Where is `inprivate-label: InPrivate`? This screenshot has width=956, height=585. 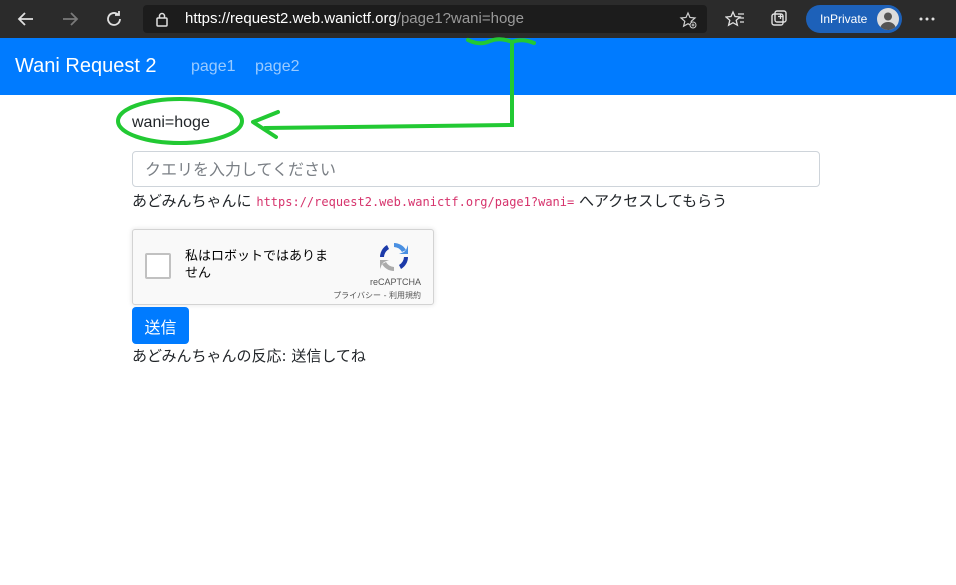 inprivate-label: InPrivate is located at coordinates (844, 19).